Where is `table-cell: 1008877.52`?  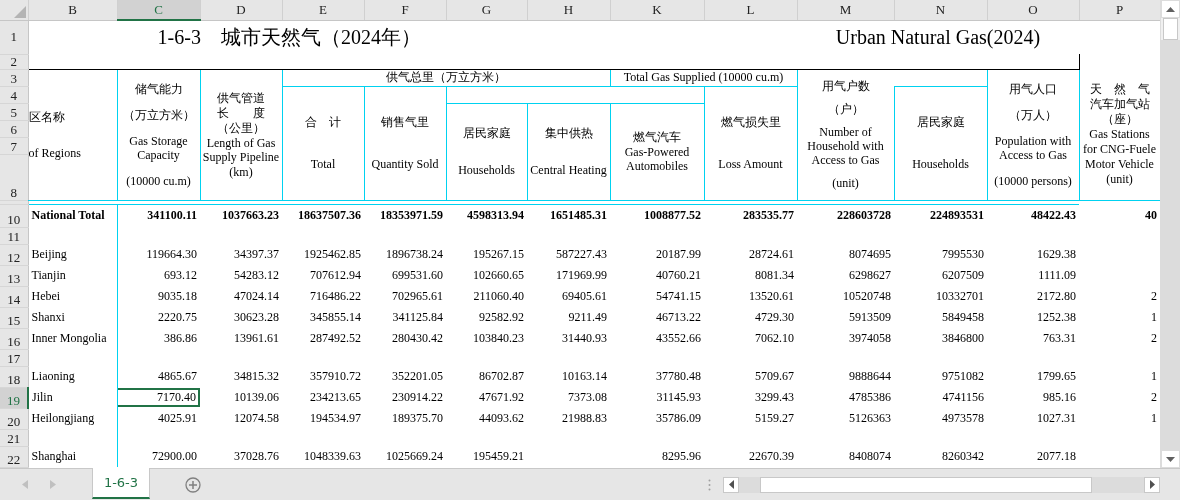 table-cell: 1008877.52 is located at coordinates (672, 215).